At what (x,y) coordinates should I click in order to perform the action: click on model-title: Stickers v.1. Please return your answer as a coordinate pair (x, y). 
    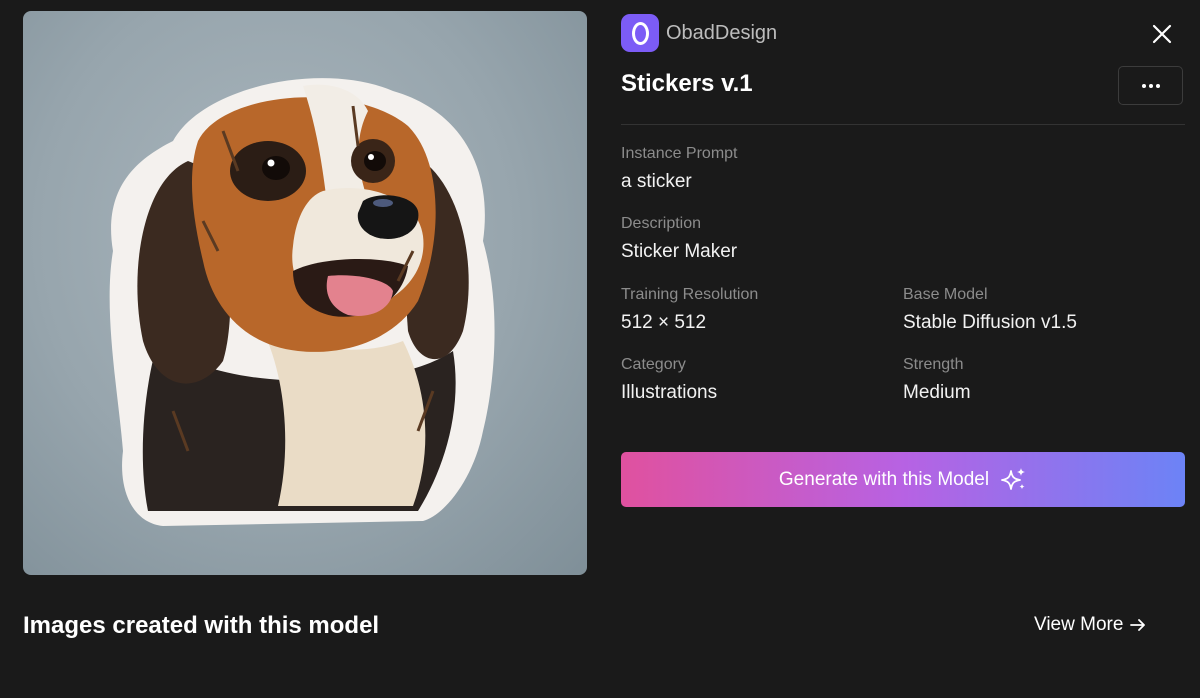
    Looking at the image, I should click on (687, 83).